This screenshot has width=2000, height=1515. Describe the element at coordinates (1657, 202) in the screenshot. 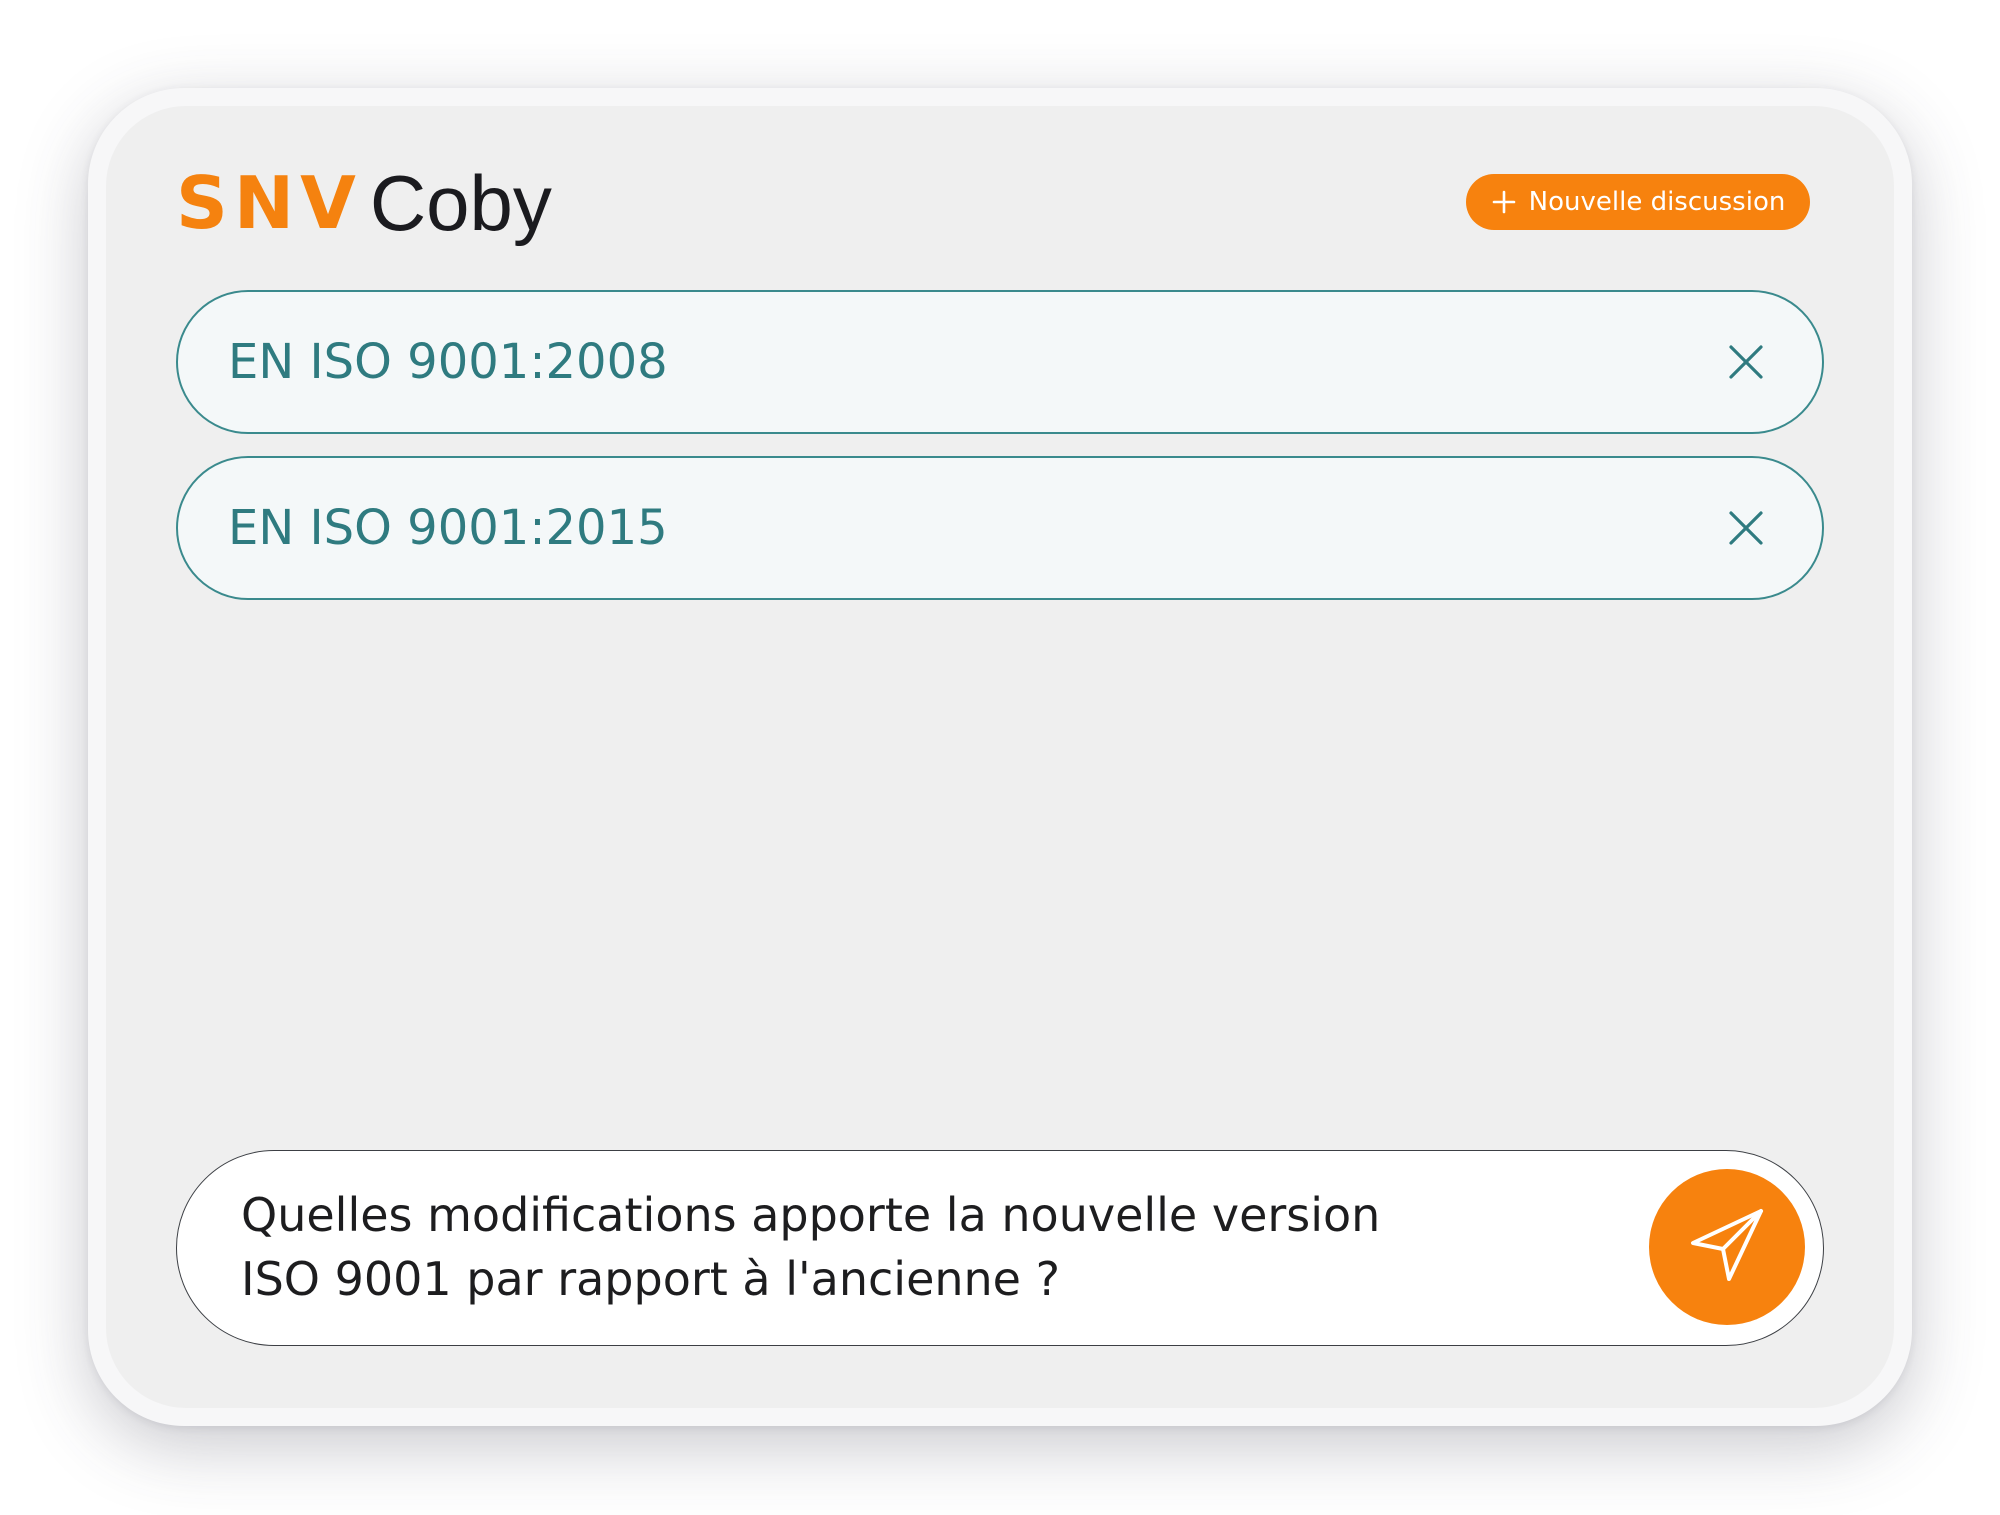

I see `new-discussion-label: Nouvelle discussion` at that location.